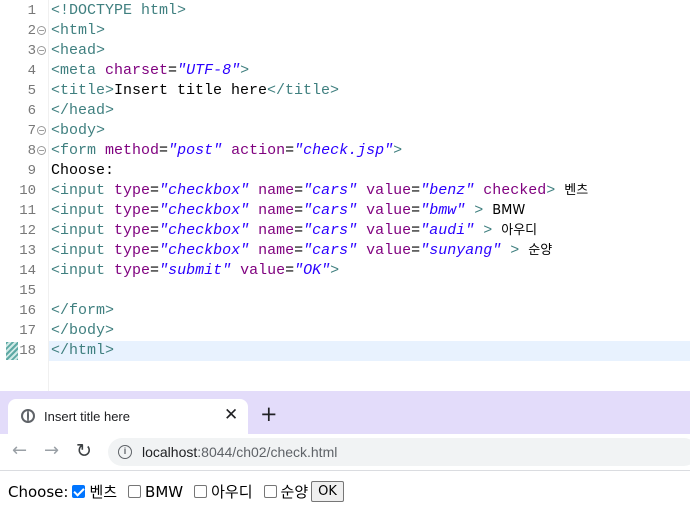 This screenshot has height=528, width=690. I want to click on code-line: <head>, so click(78, 50).